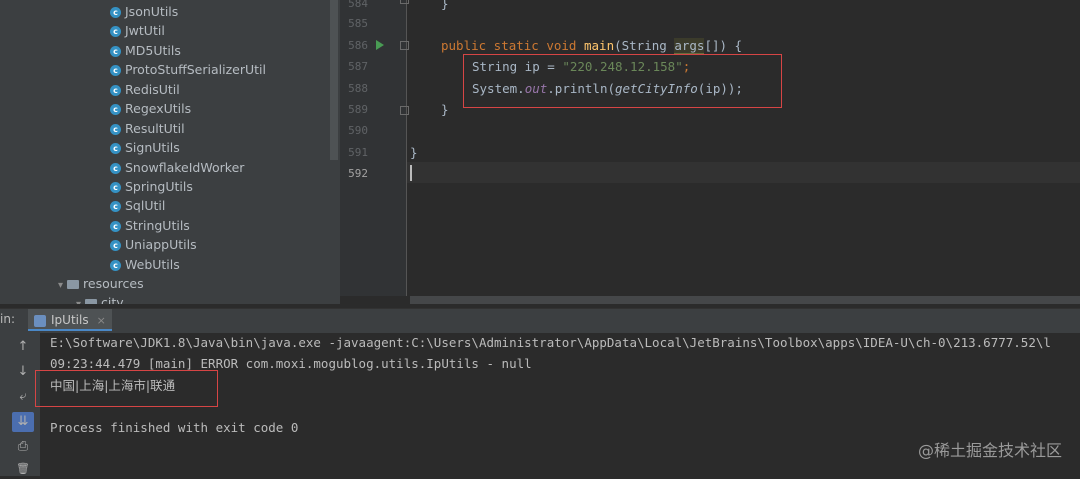 This screenshot has width=1080, height=479. What do you see at coordinates (358, 66) in the screenshot?
I see `line-number: 587` at bounding box center [358, 66].